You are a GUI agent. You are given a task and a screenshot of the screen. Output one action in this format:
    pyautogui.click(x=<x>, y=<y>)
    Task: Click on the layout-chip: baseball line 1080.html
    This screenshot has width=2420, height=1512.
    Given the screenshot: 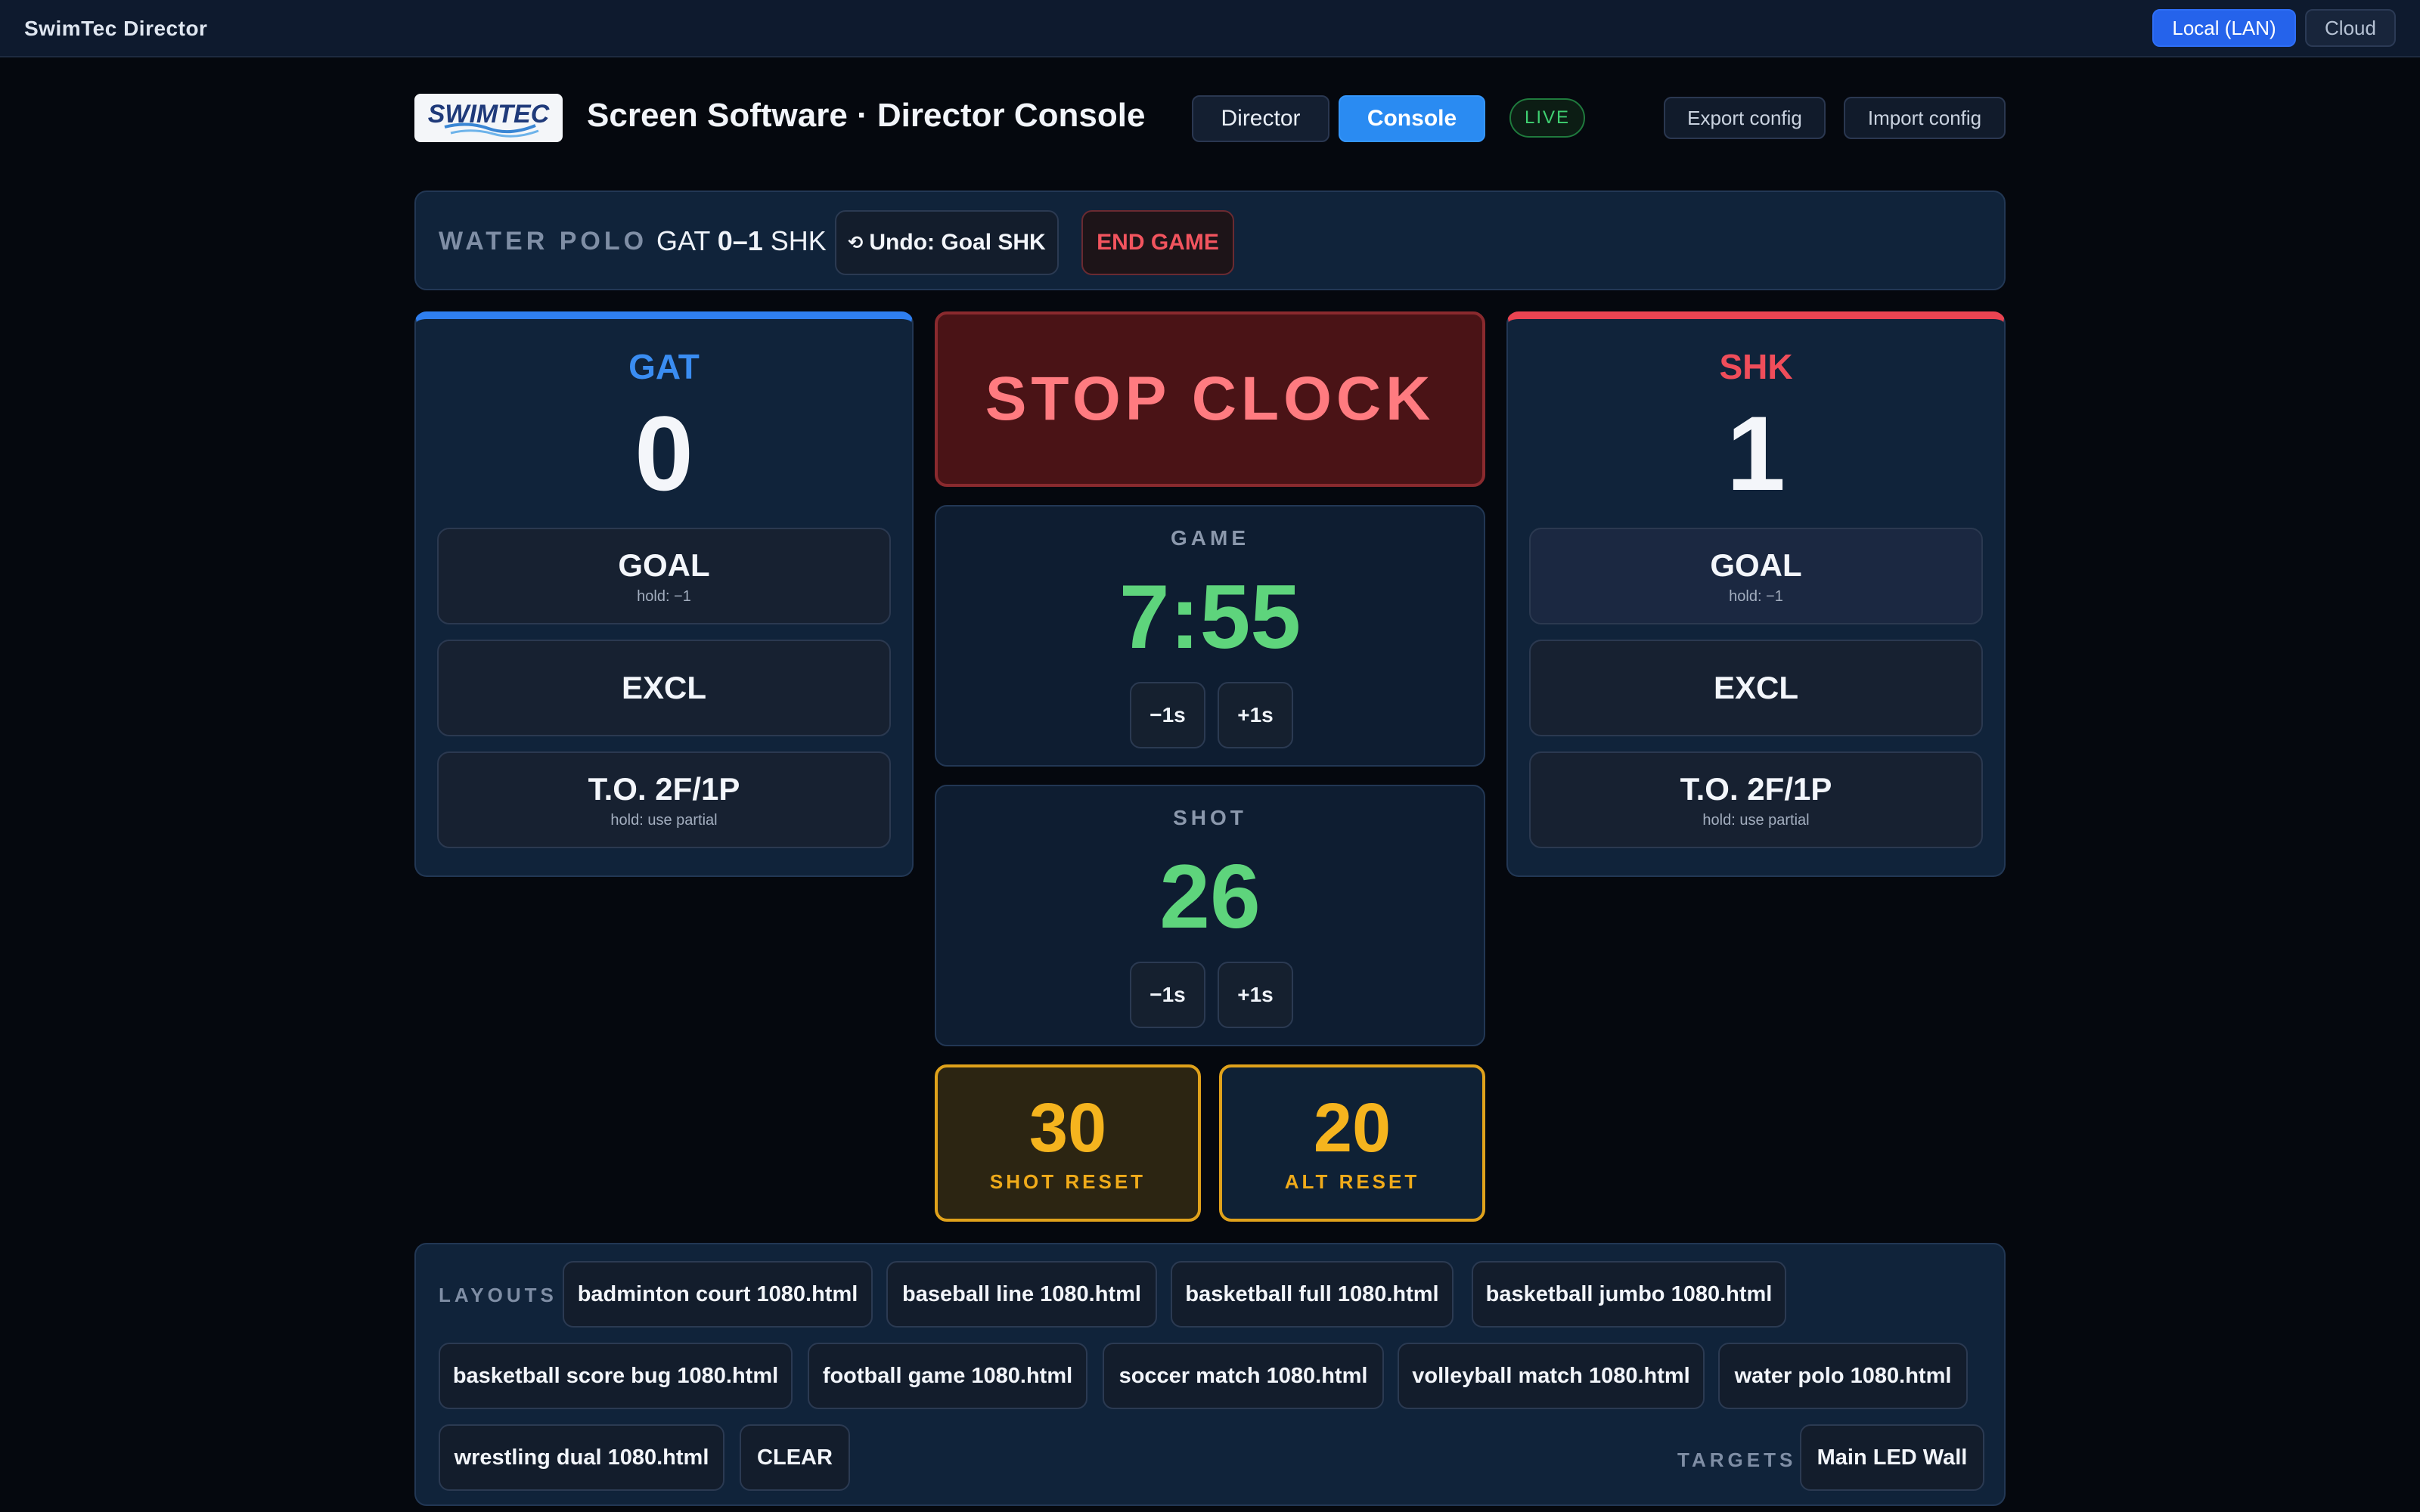 What is the action you would take?
    pyautogui.click(x=1021, y=1295)
    